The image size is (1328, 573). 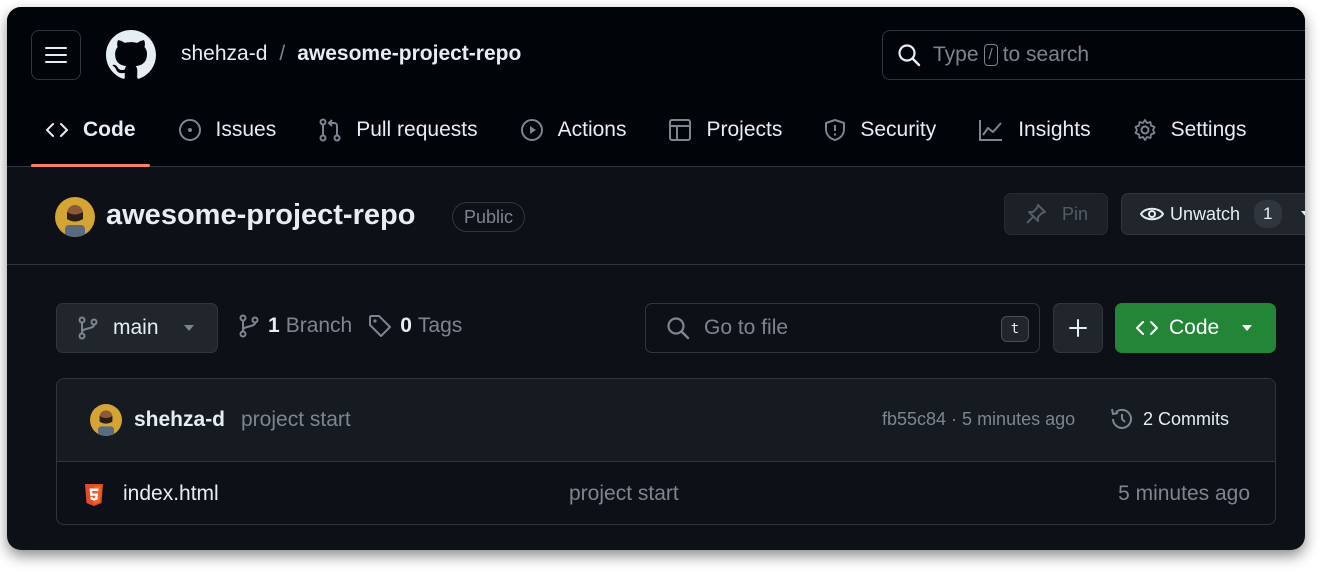 I want to click on tab-code-label: Code, so click(x=109, y=129).